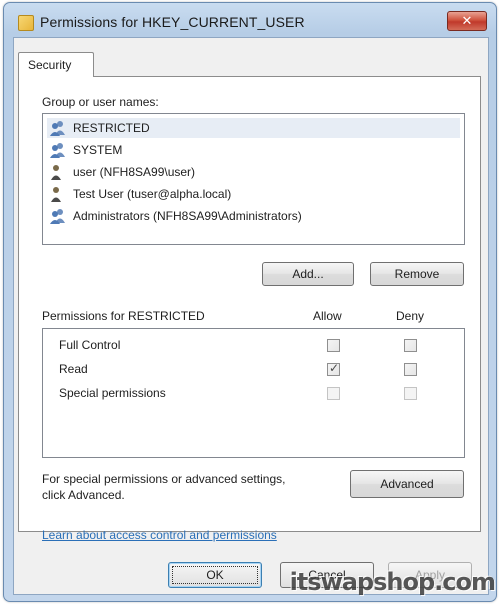 This screenshot has width=499, height=604. What do you see at coordinates (50, 65) in the screenshot?
I see `tab-security-label: Security` at bounding box center [50, 65].